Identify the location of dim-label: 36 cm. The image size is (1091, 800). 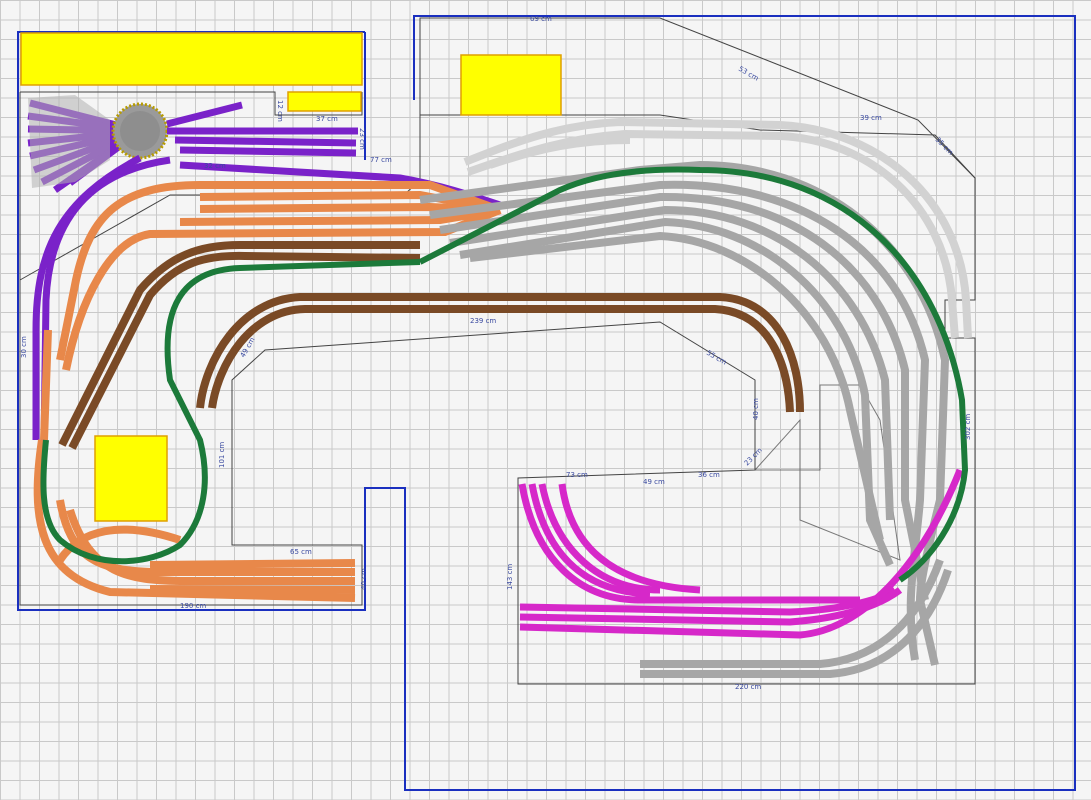
(709, 475).